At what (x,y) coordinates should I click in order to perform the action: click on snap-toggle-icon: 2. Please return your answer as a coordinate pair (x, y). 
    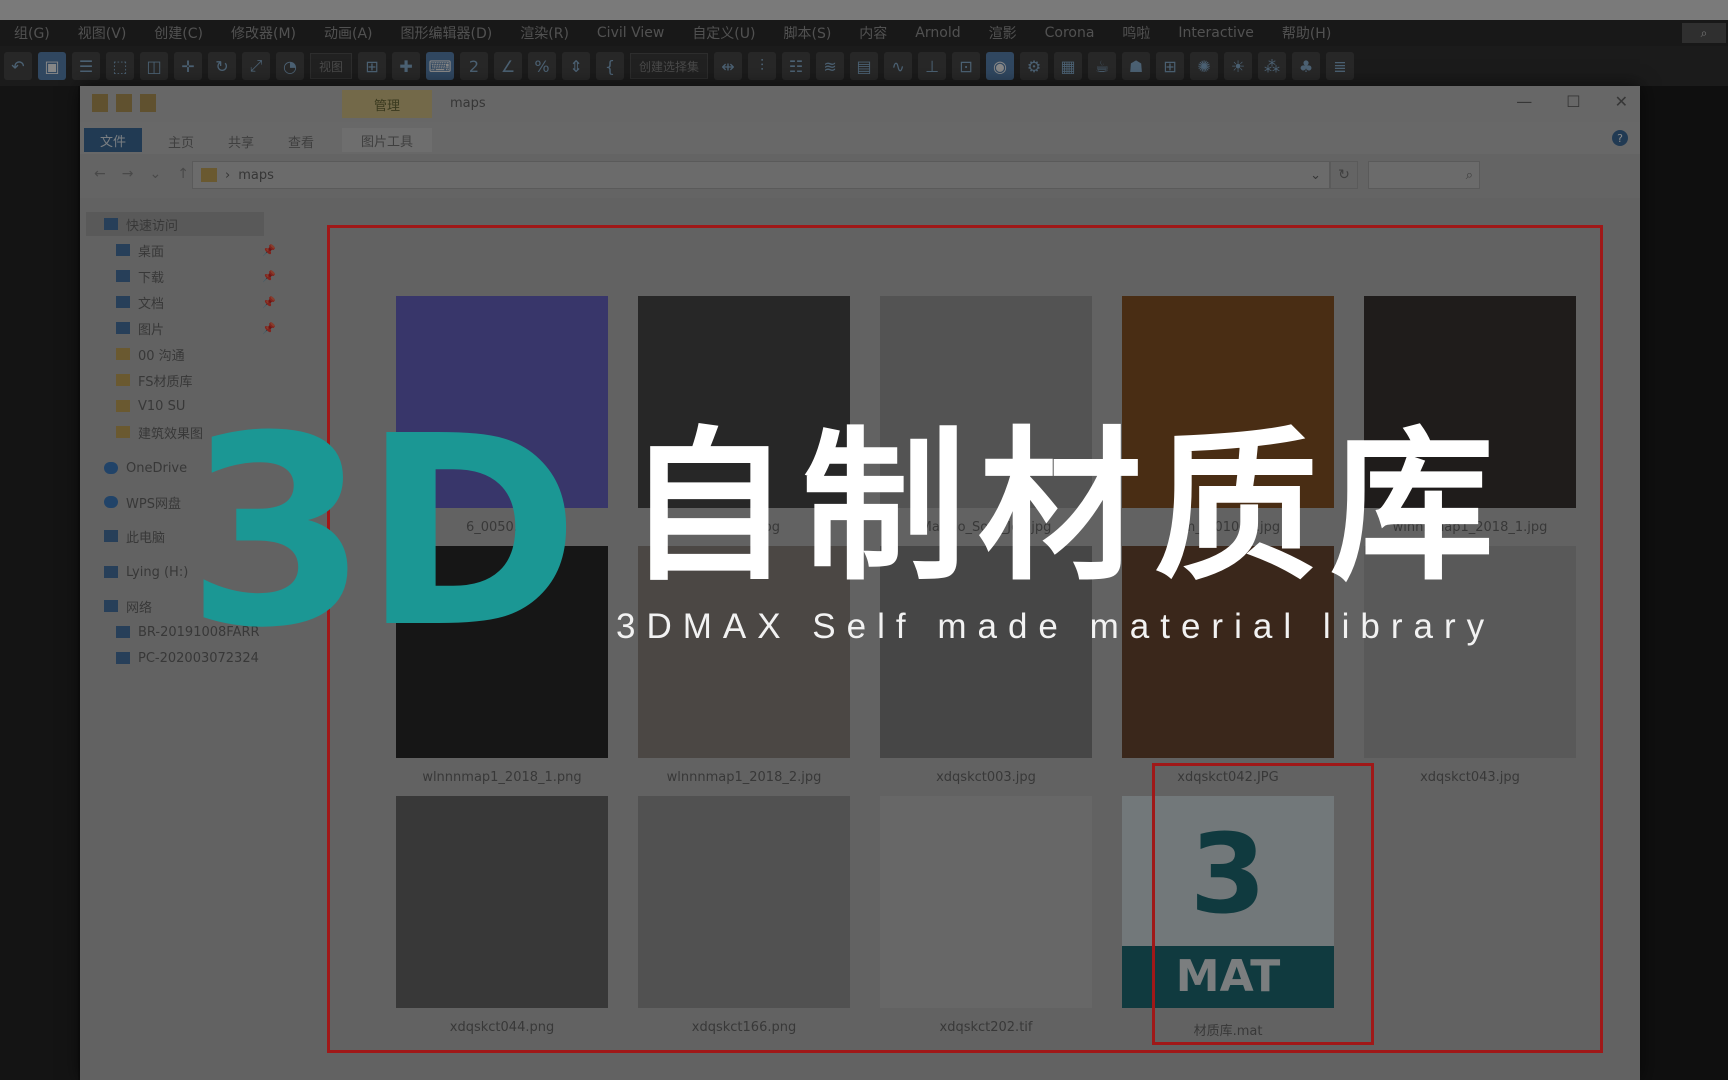
    Looking at the image, I should click on (474, 66).